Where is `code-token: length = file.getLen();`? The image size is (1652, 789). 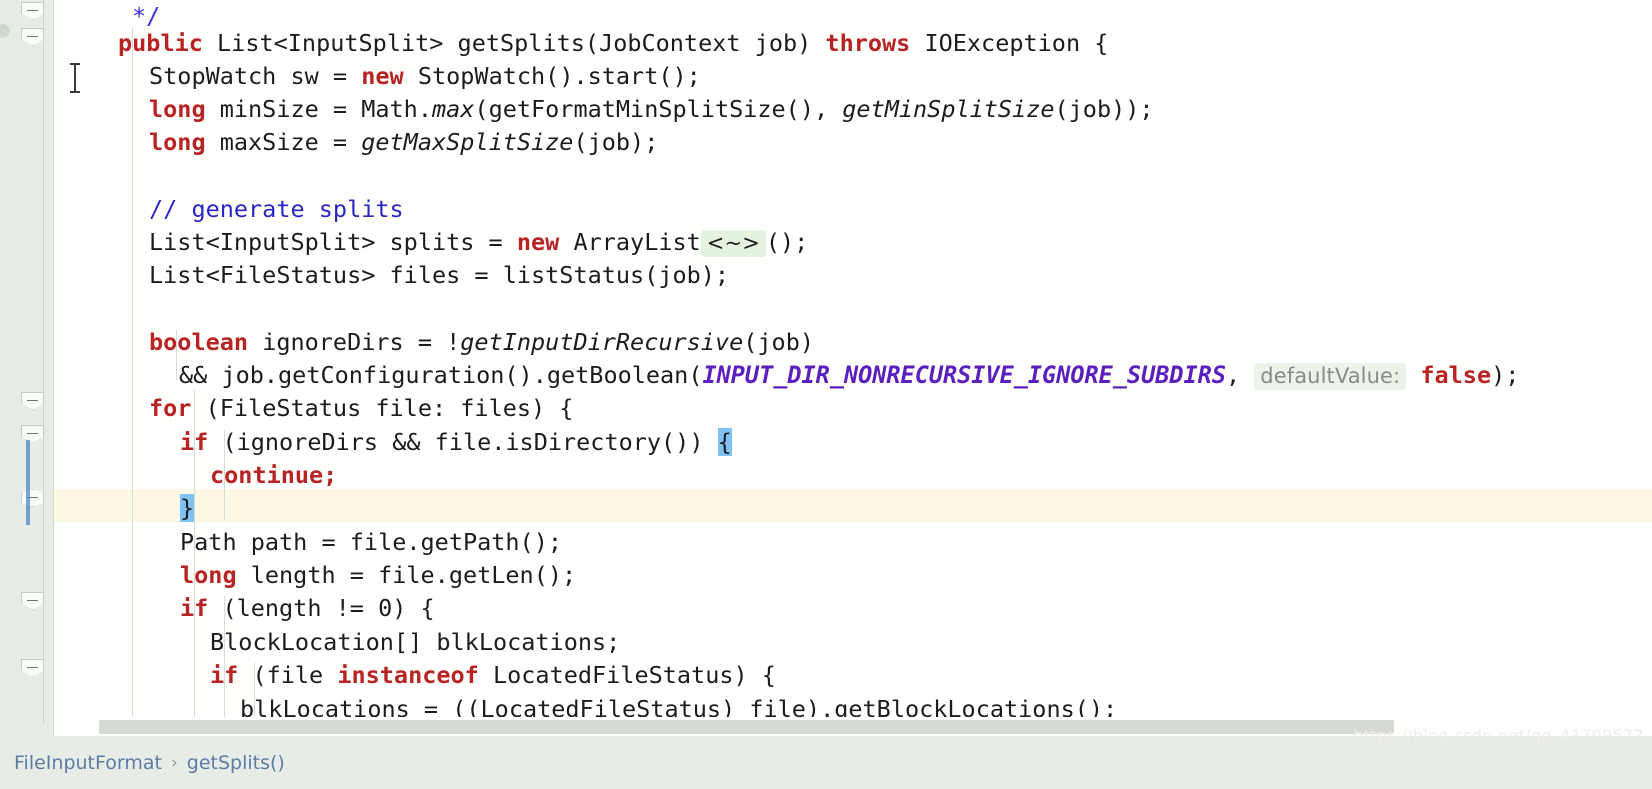
code-token: length = file.getLen(); is located at coordinates (406, 575).